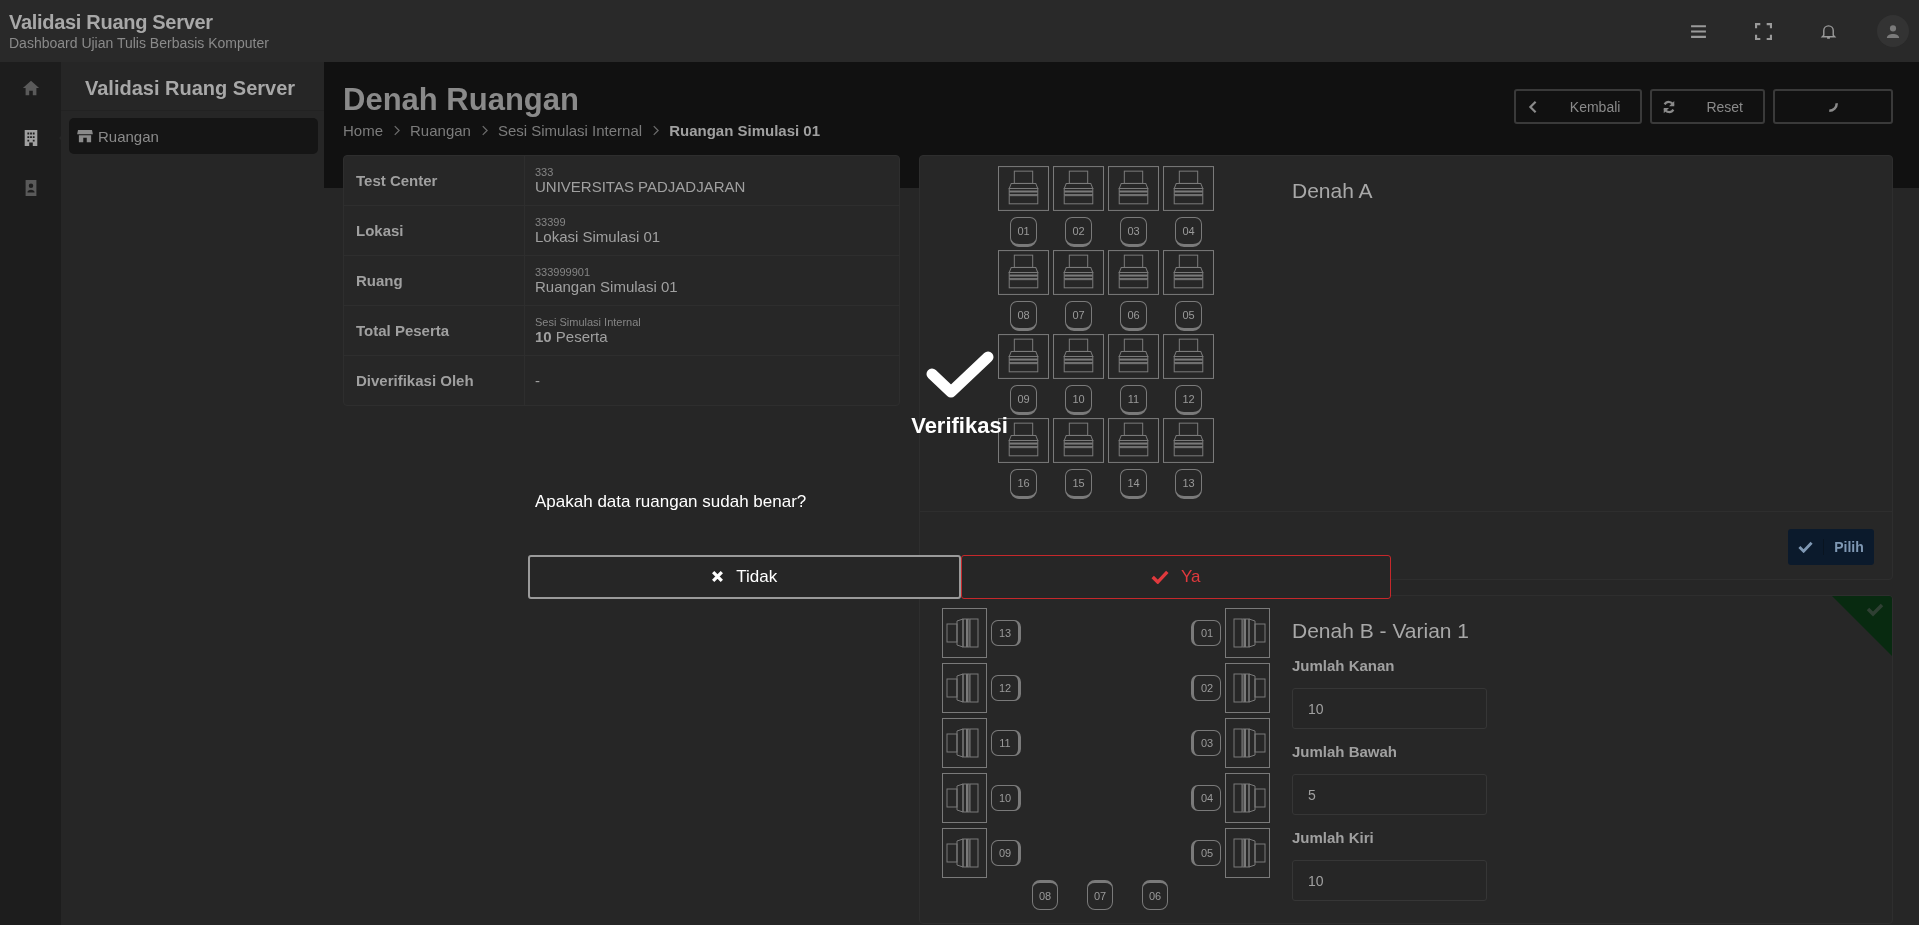  What do you see at coordinates (1698, 31) in the screenshot?
I see `menu-icon` at bounding box center [1698, 31].